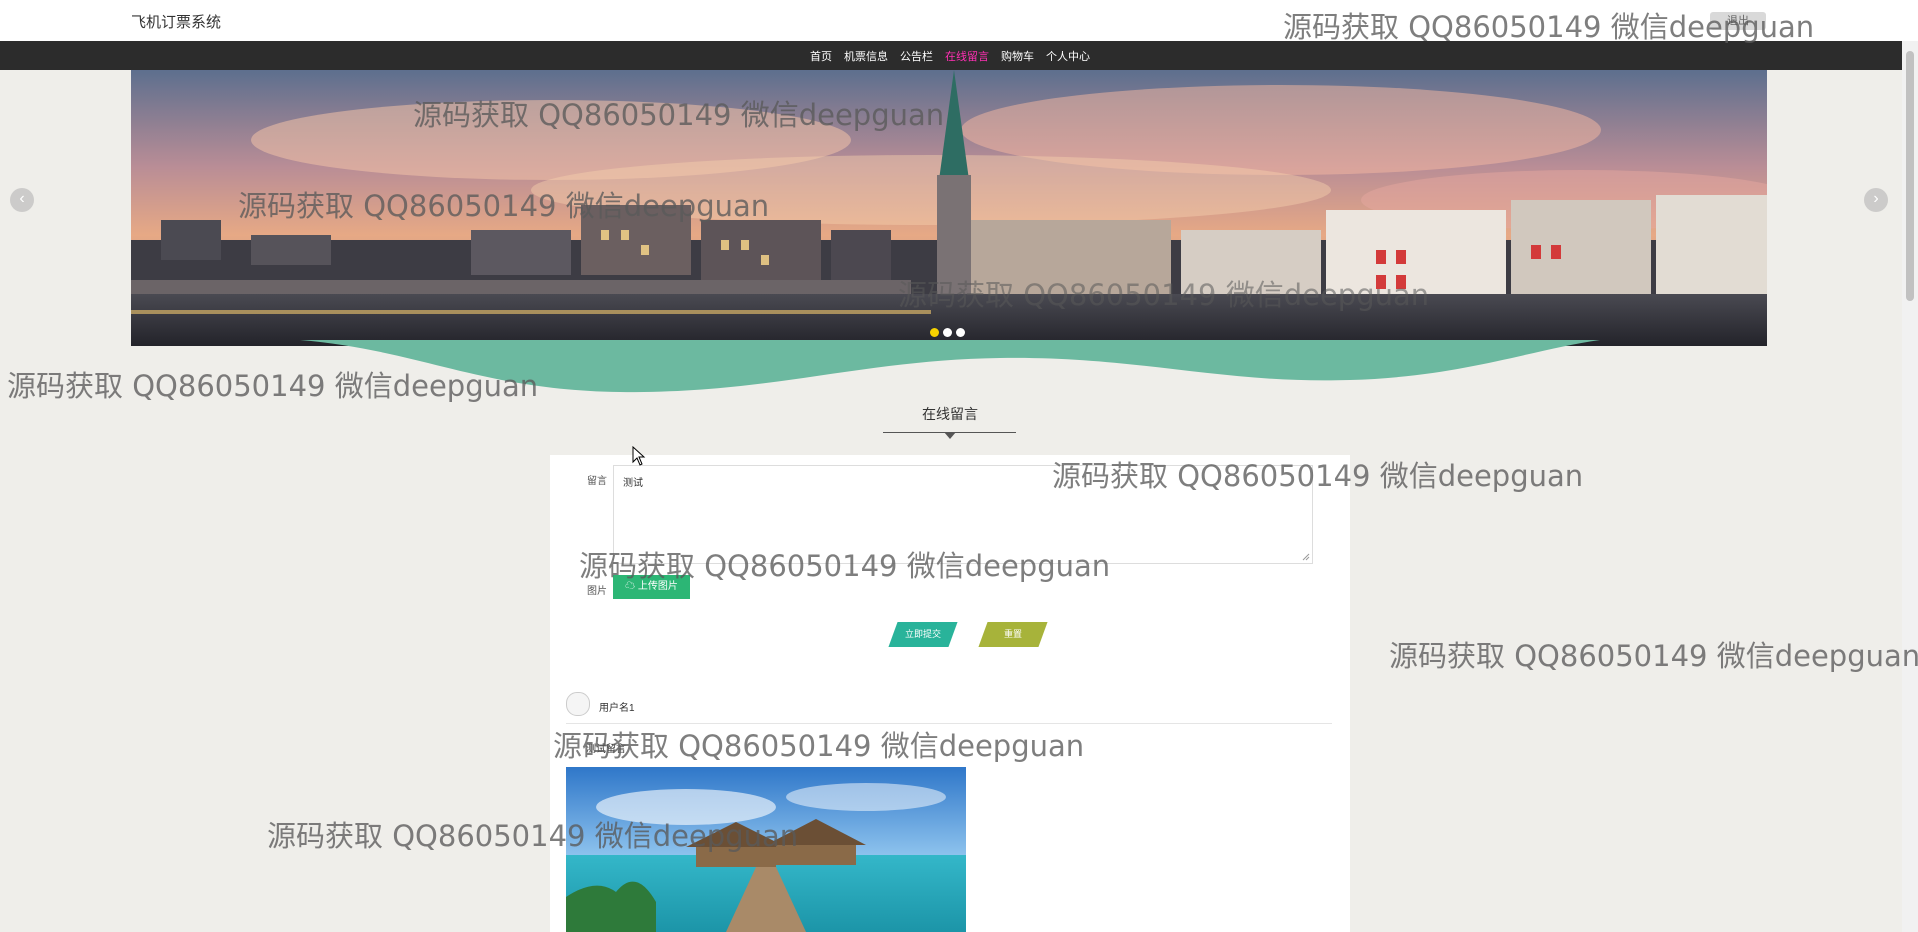 The height and width of the screenshot is (932, 1918). Describe the element at coordinates (597, 481) in the screenshot. I see `message-label: 留言` at that location.